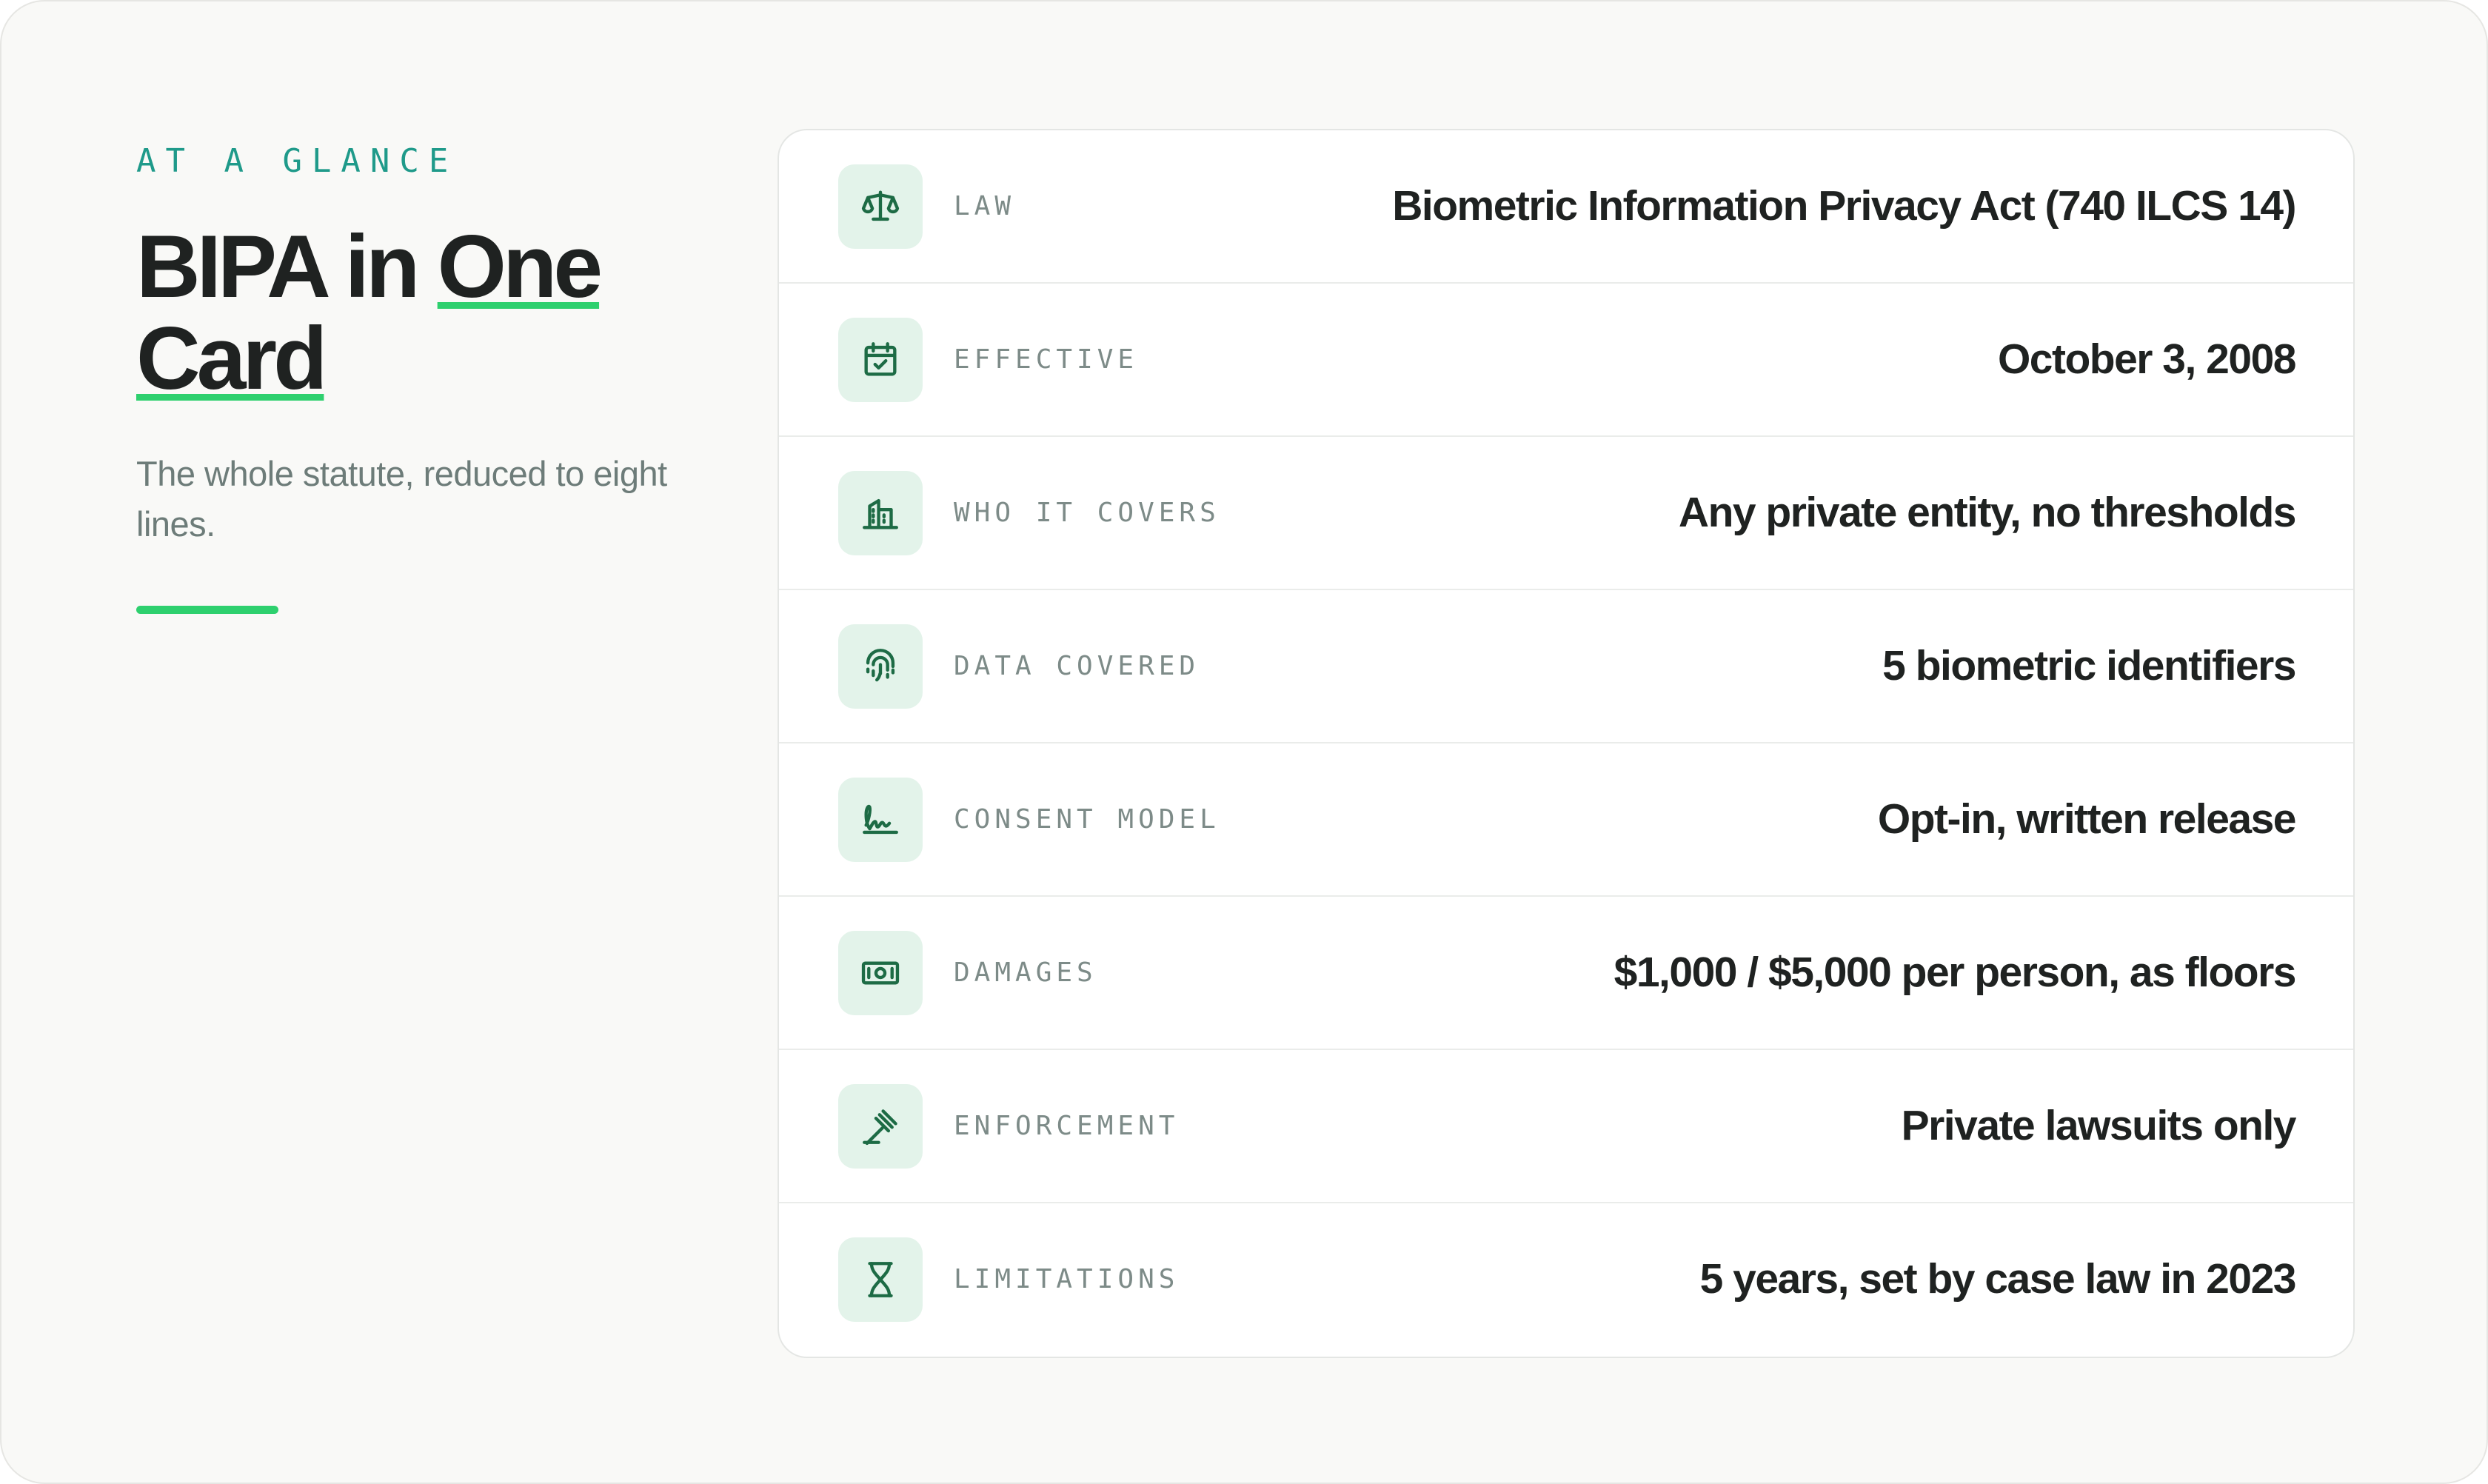  I want to click on hourglass-icon, so click(880, 1279).